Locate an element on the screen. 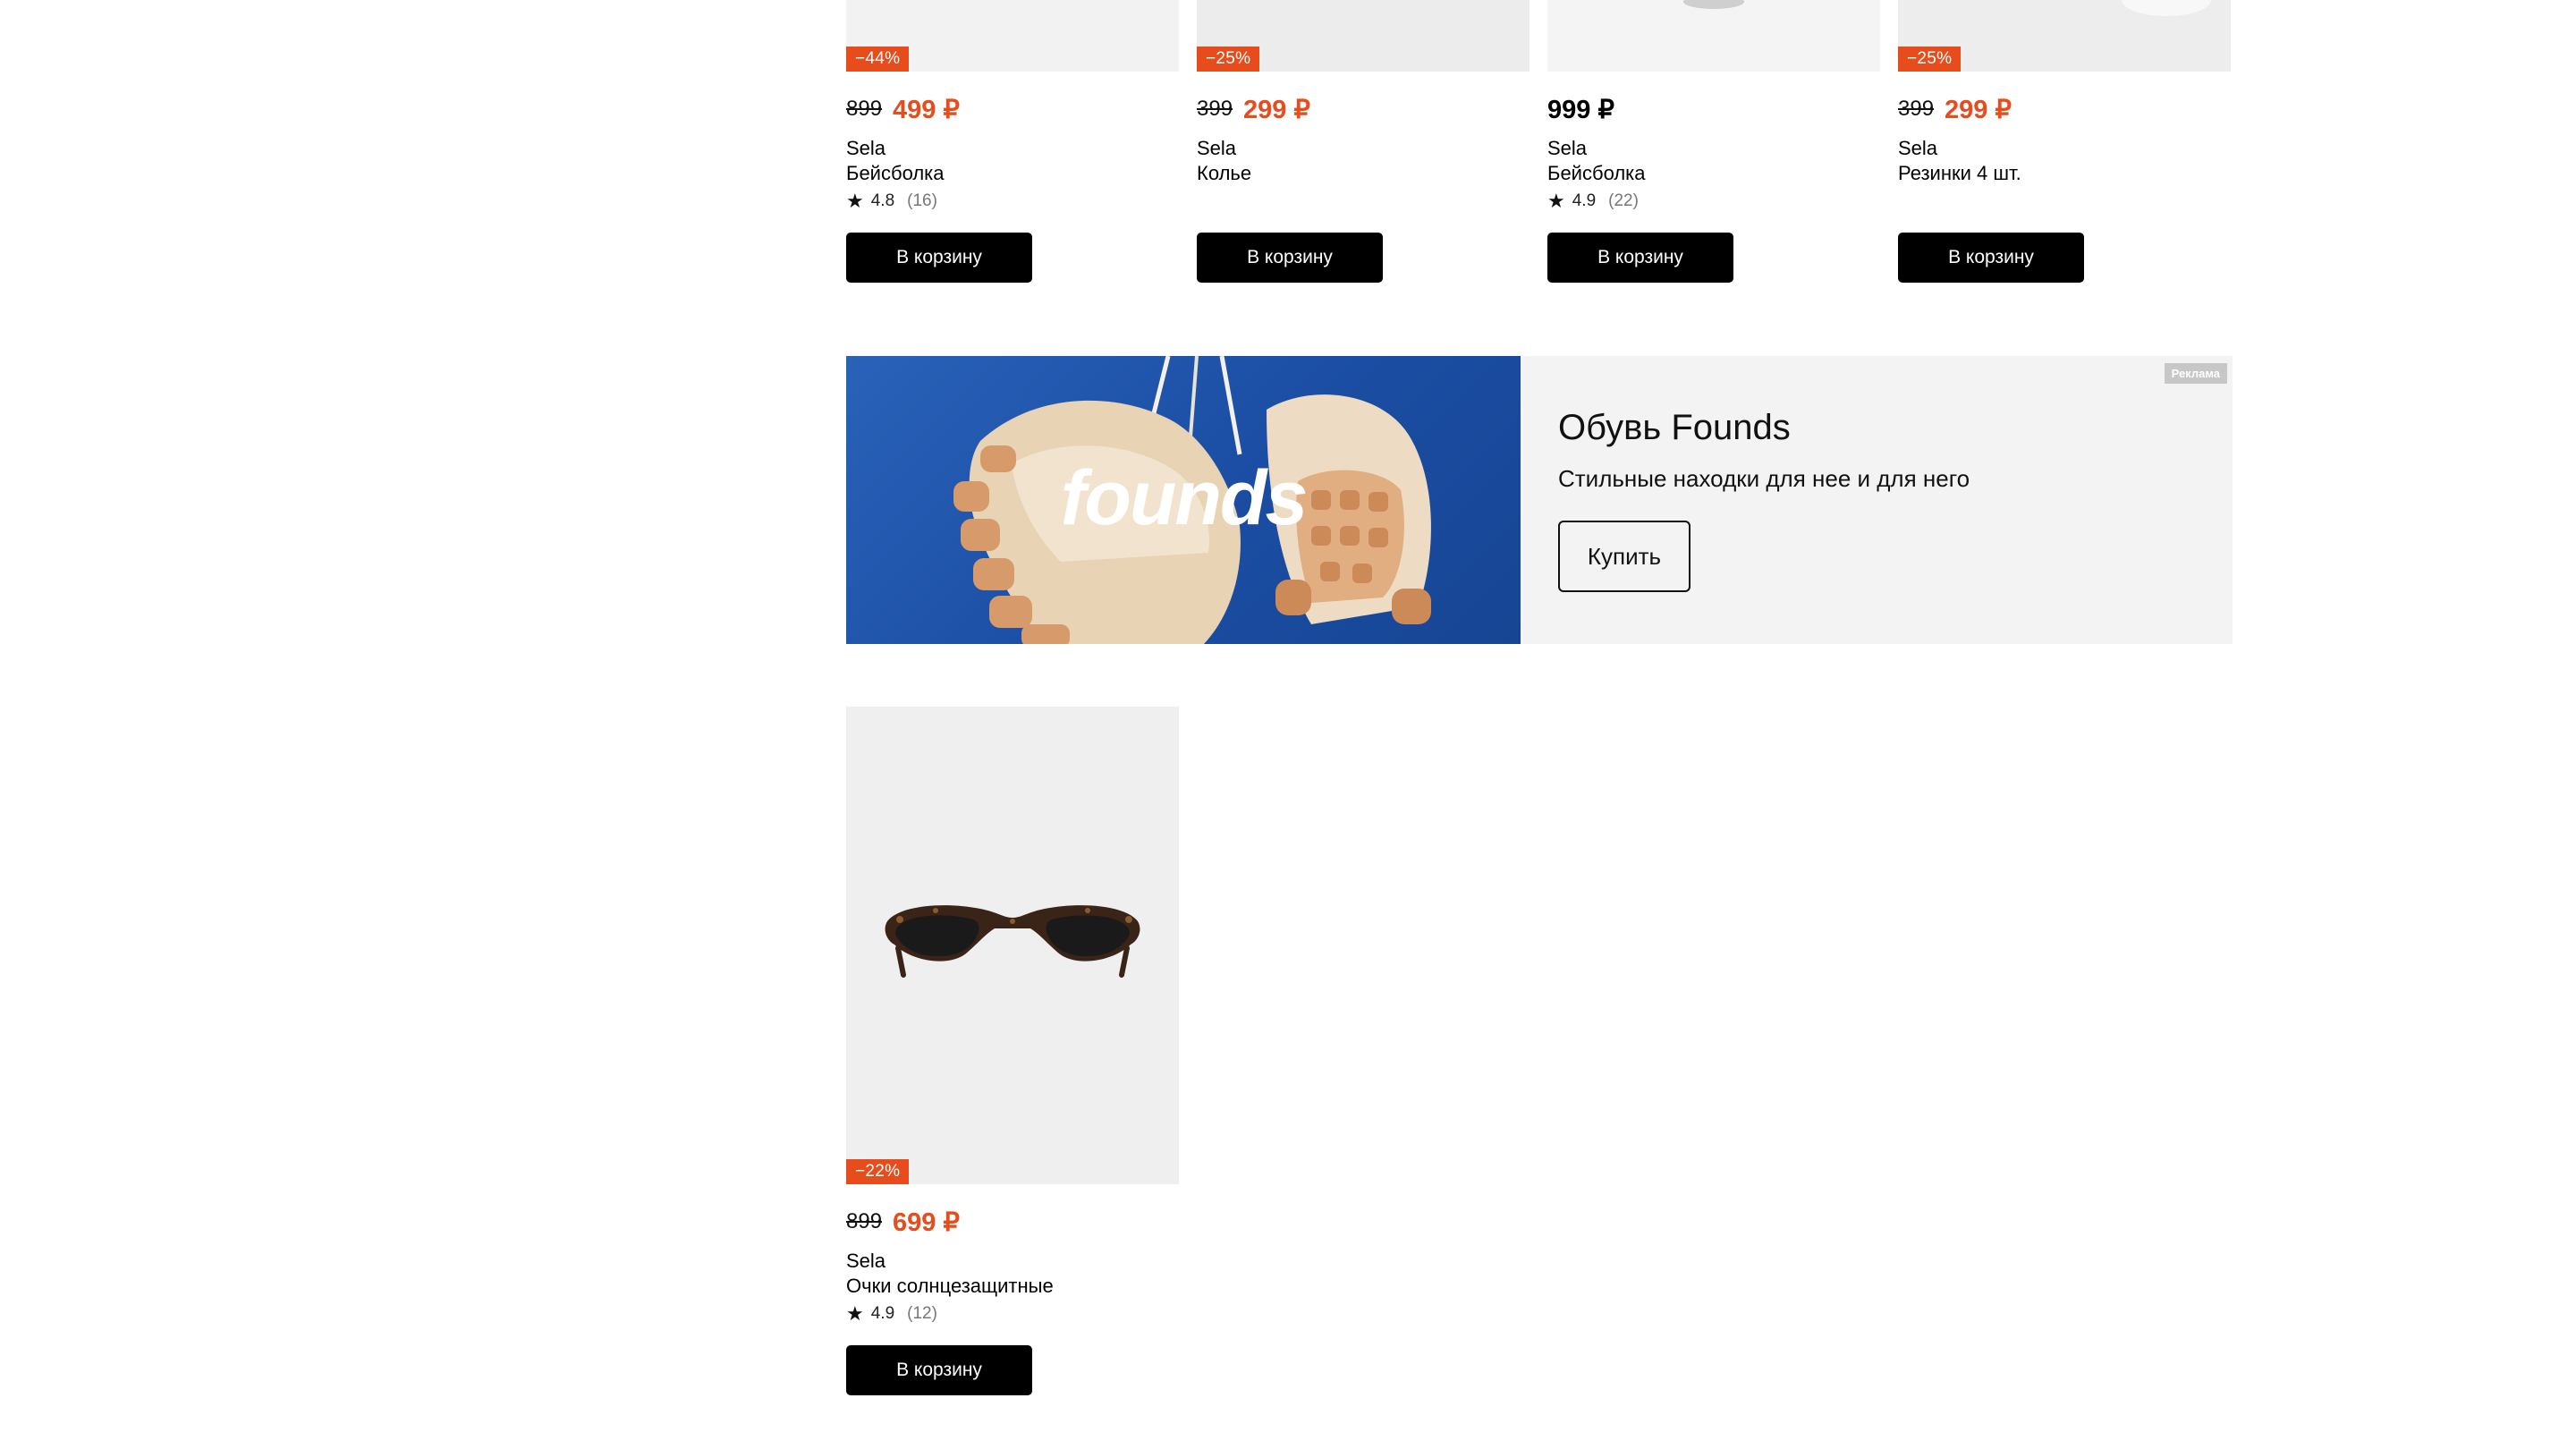 This screenshot has width=2576, height=1449. current-price: 499 ₽ is located at coordinates (926, 109).